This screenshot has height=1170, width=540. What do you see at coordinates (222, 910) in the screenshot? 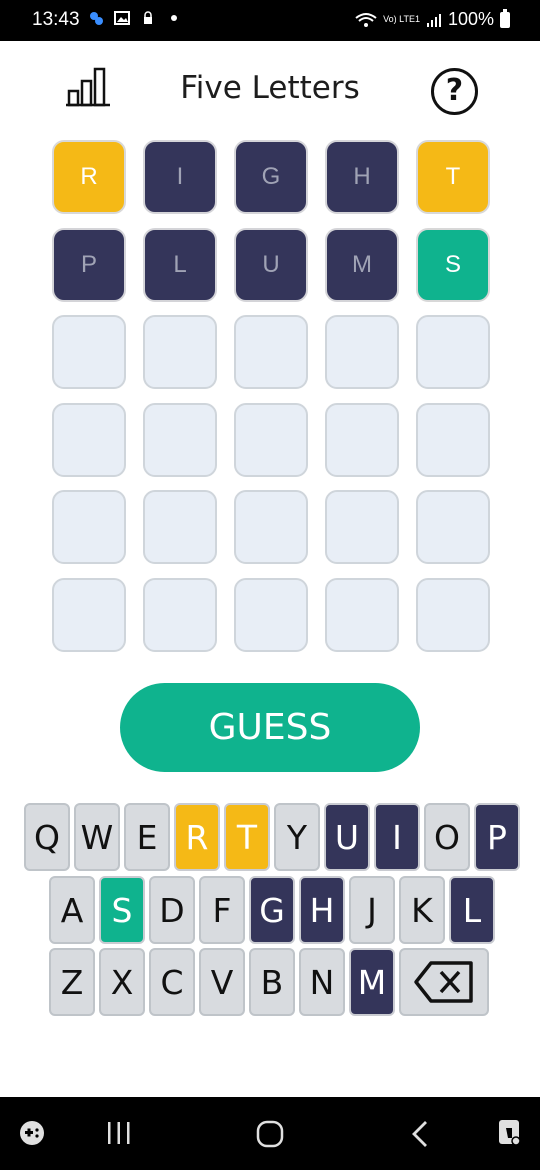
I see `key-f: F` at bounding box center [222, 910].